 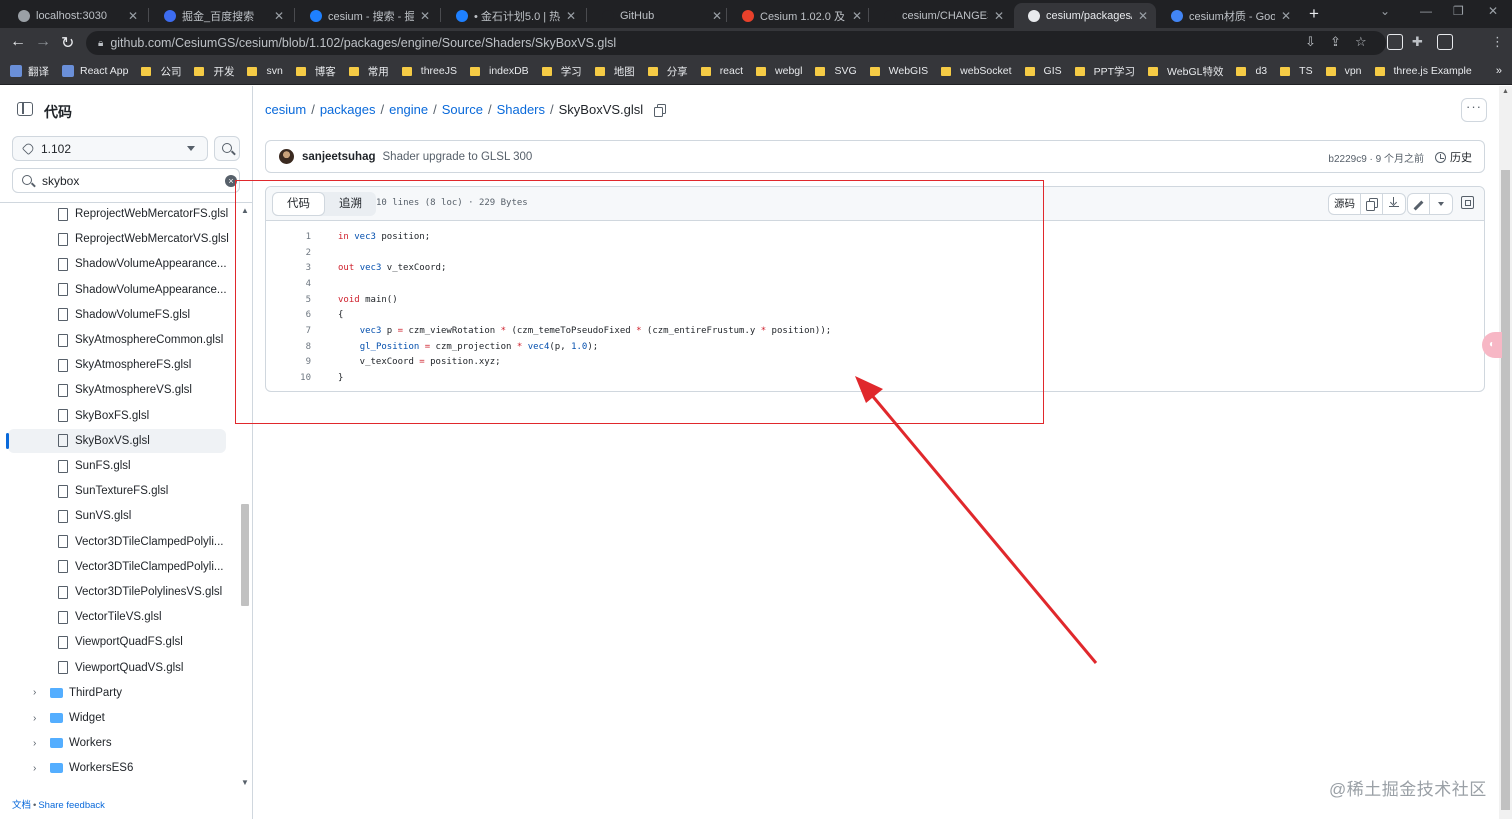 What do you see at coordinates (117, 743) in the screenshot?
I see `tree-folder: › Workers` at bounding box center [117, 743].